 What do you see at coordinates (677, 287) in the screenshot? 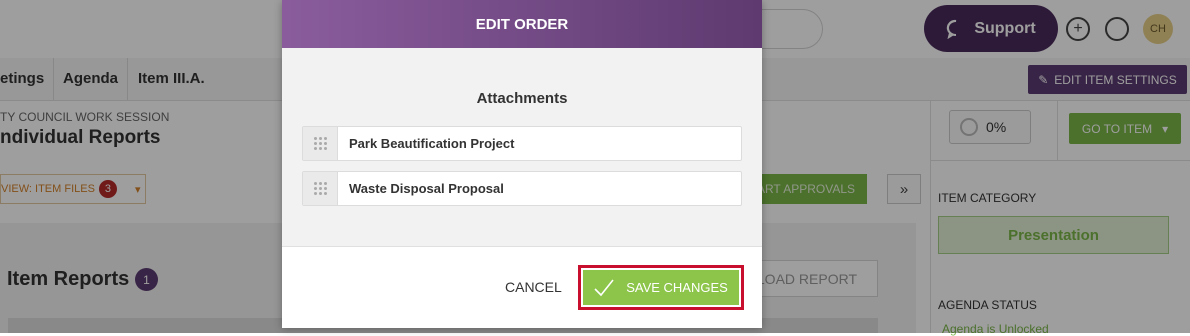
I see `save-changes-label: SAVE CHANGES` at bounding box center [677, 287].